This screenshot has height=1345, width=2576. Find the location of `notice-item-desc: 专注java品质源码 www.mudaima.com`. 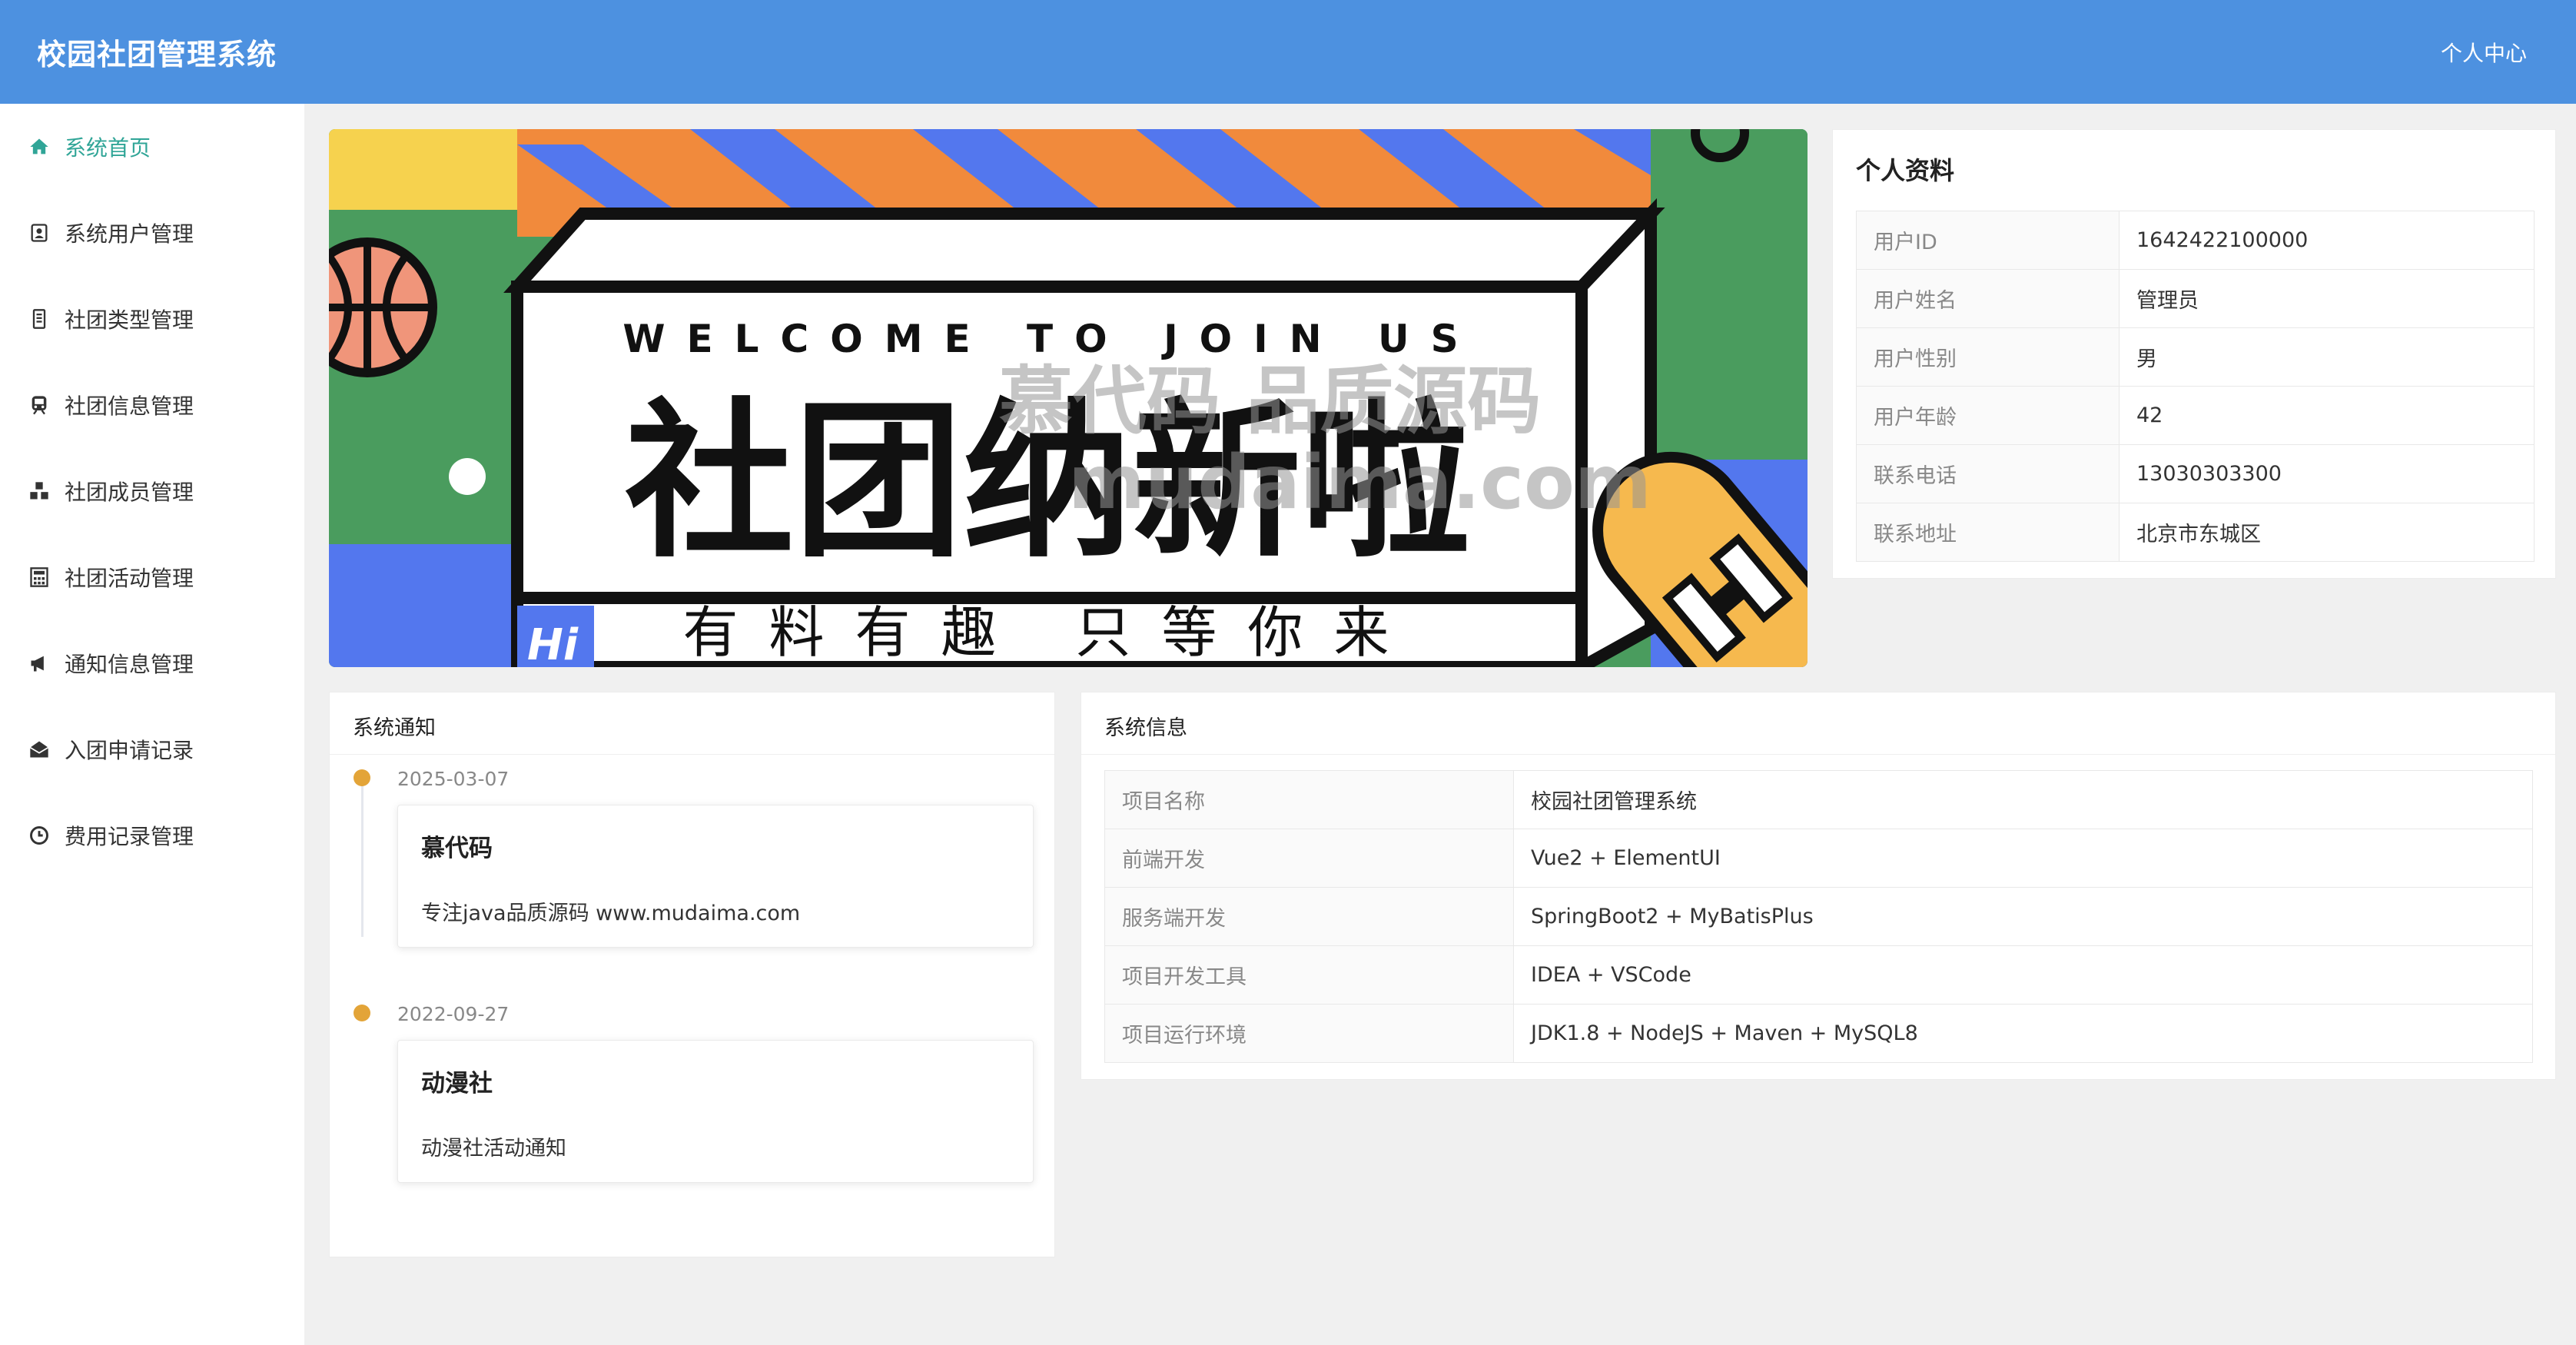

notice-item-desc: 专注java品质源码 www.mudaima.com is located at coordinates (611, 913).